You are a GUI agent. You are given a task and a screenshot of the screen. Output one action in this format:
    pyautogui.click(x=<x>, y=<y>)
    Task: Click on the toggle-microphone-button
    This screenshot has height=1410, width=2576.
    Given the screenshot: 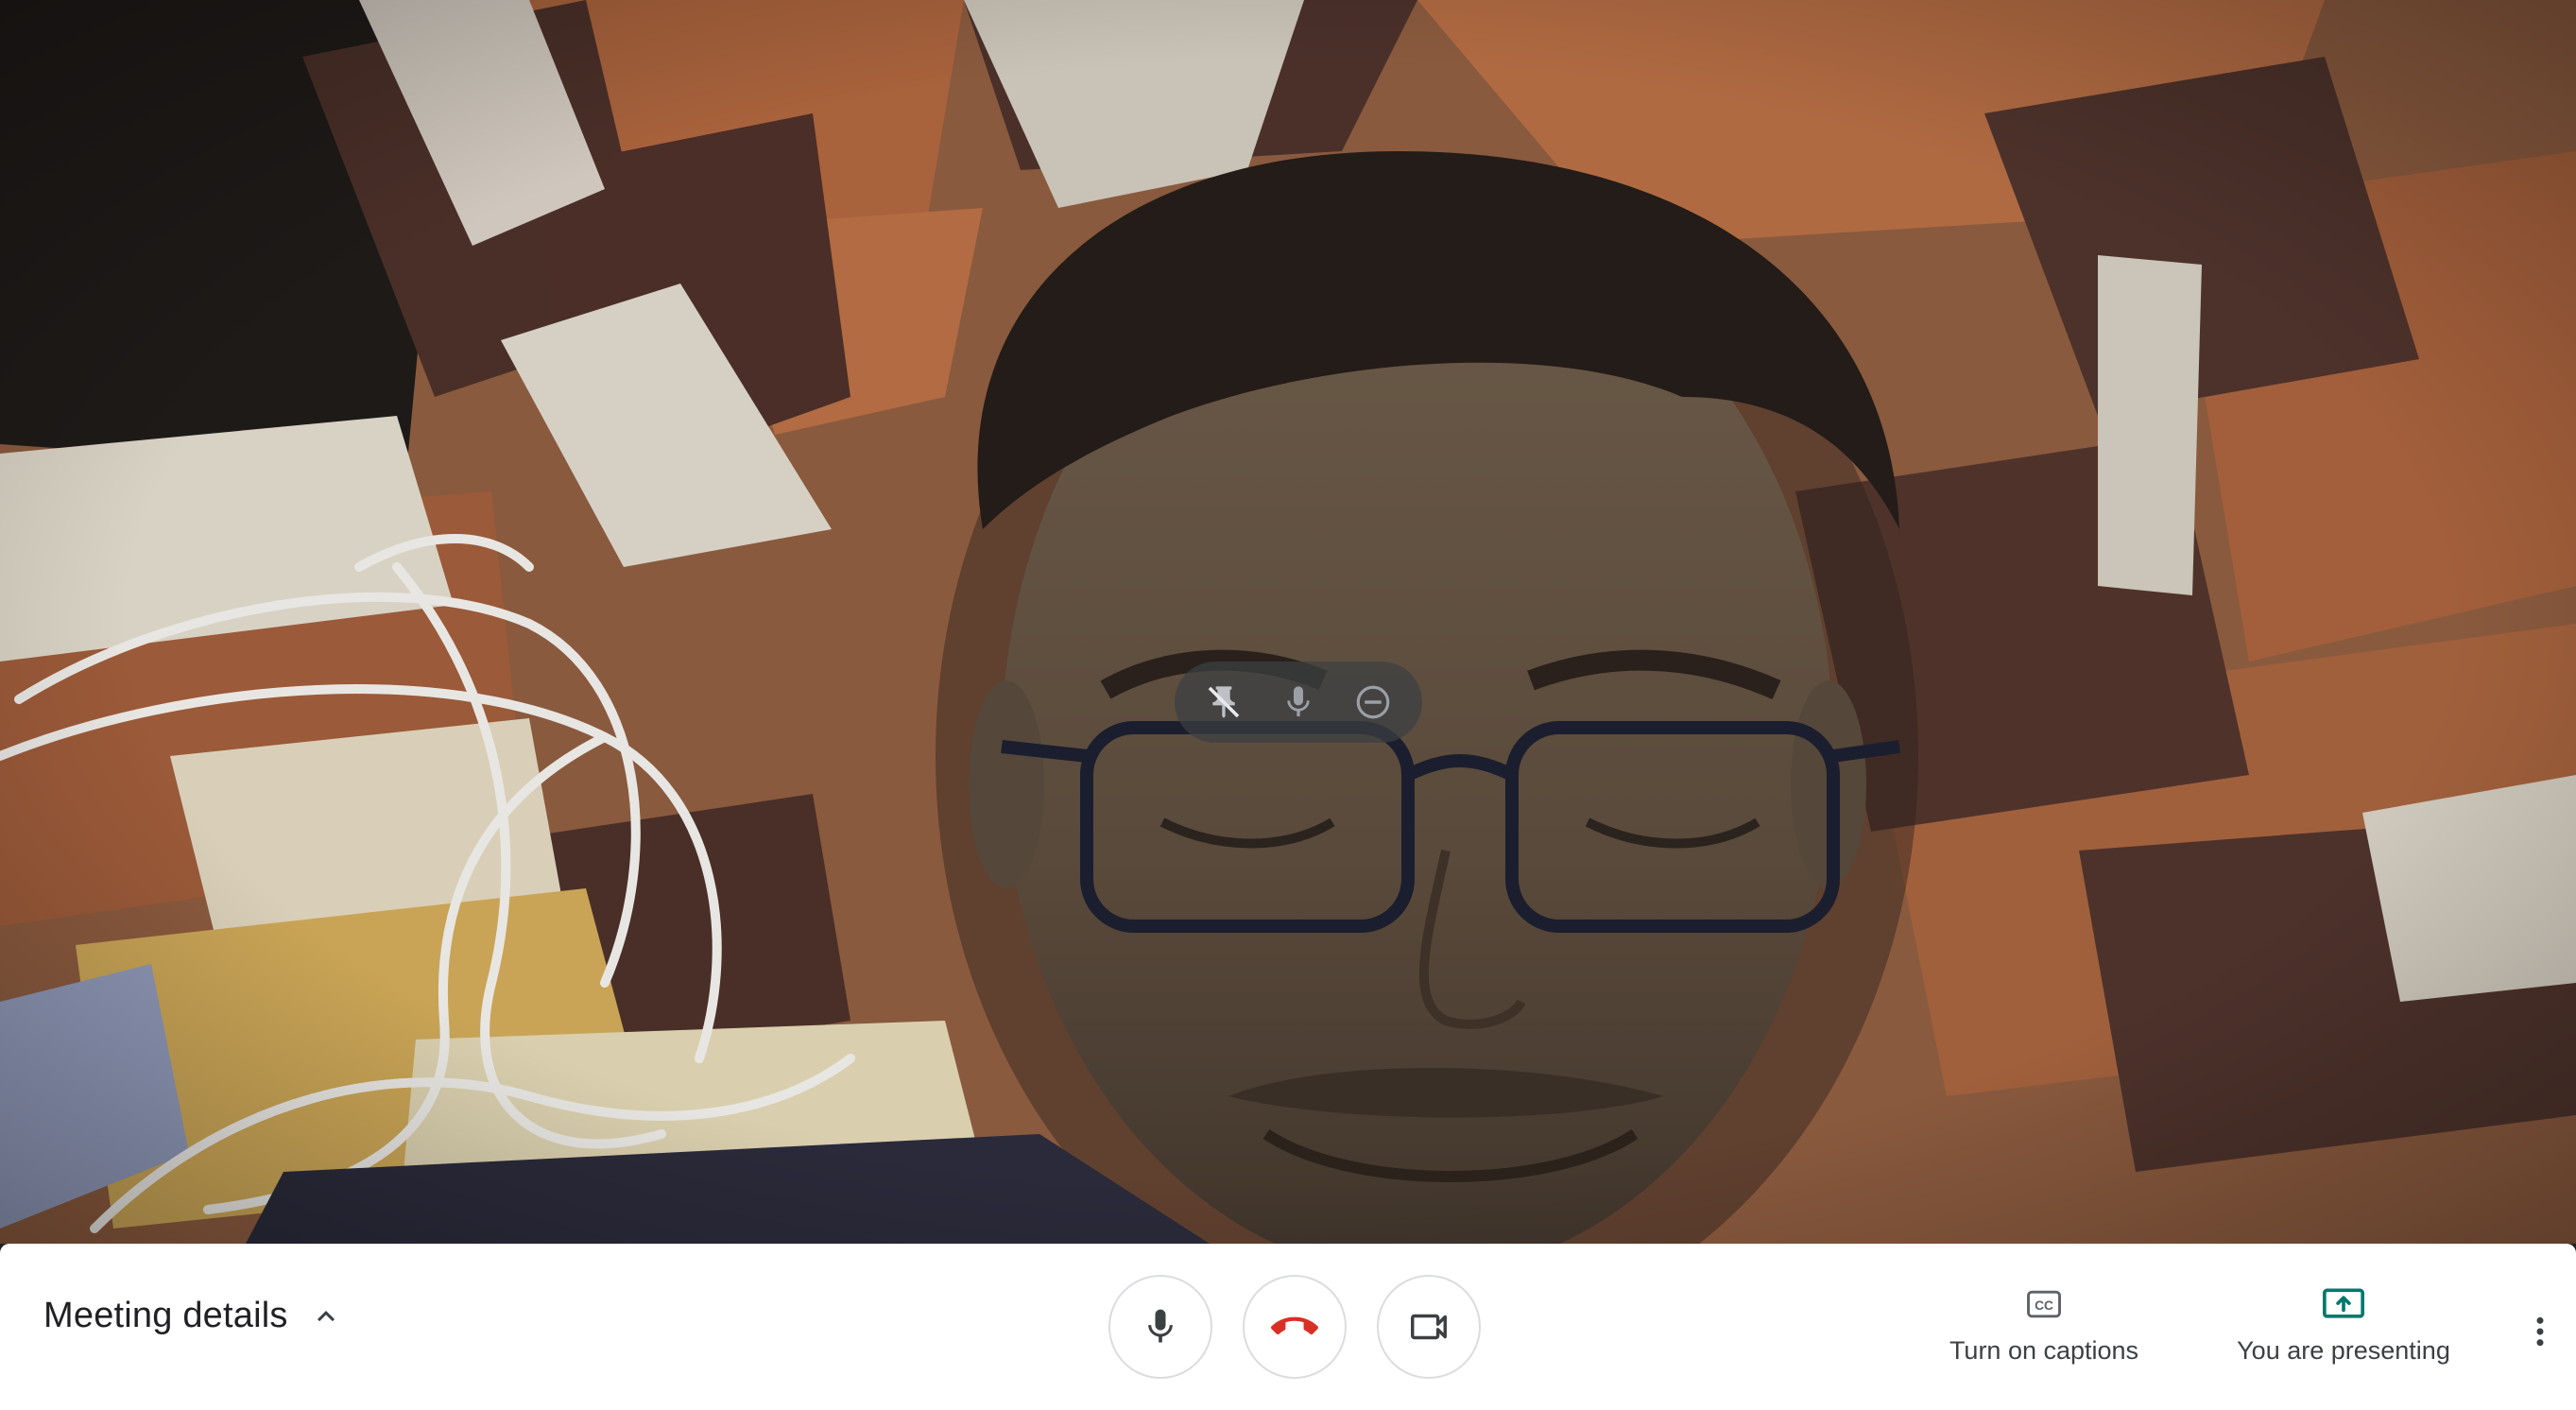 What is the action you would take?
    pyautogui.click(x=1160, y=1327)
    